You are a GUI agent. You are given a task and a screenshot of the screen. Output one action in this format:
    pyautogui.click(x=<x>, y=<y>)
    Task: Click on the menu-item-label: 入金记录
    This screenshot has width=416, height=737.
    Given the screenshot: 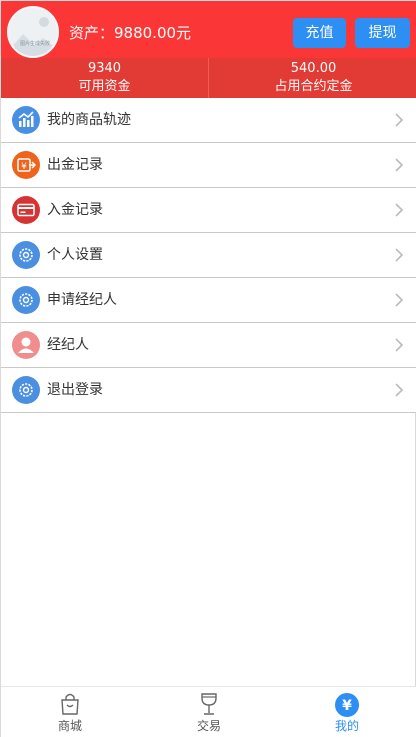 What is the action you would take?
    pyautogui.click(x=75, y=210)
    